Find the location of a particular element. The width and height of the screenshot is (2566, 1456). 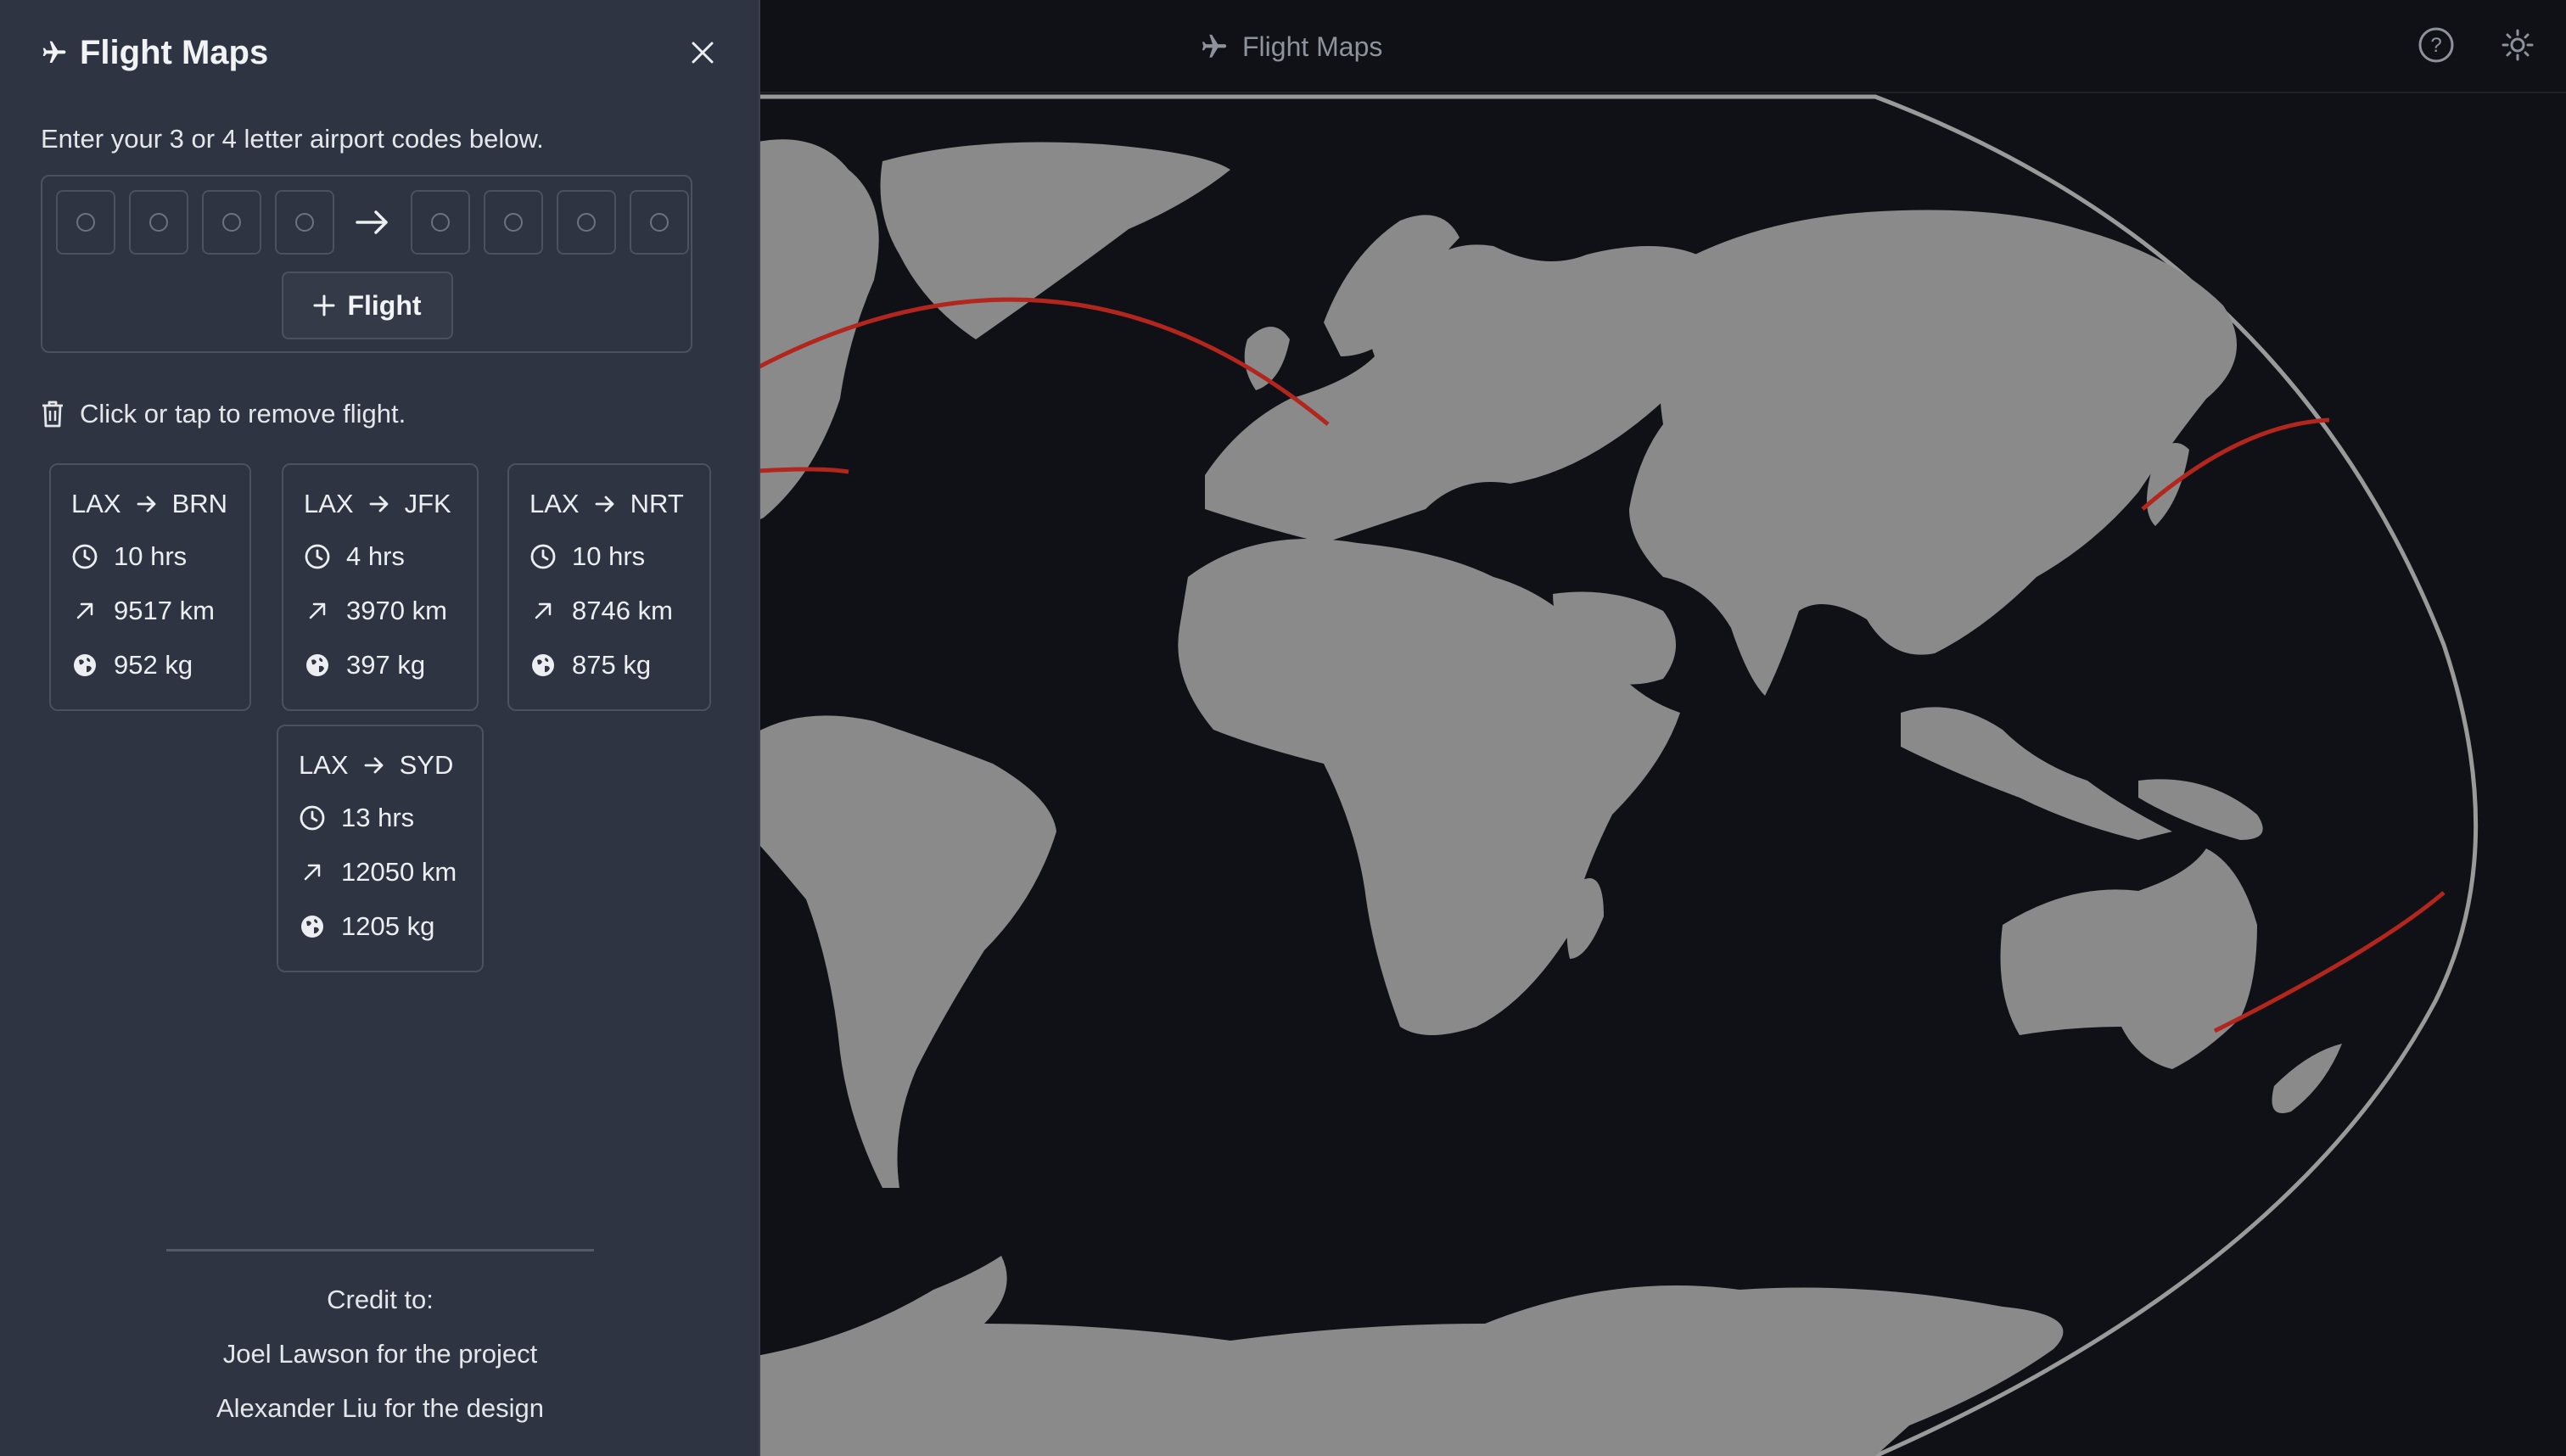

remove-hint: Click or tap to remove flight. is located at coordinates (223, 414).